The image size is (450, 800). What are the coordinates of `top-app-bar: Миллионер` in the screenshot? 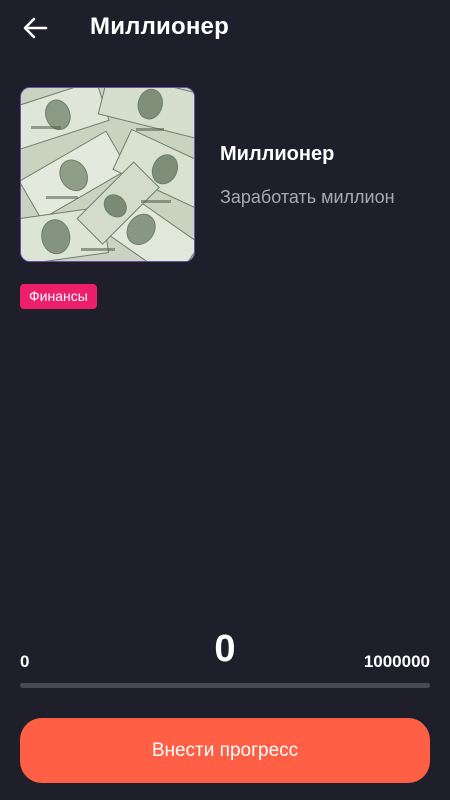 It's located at (225, 28).